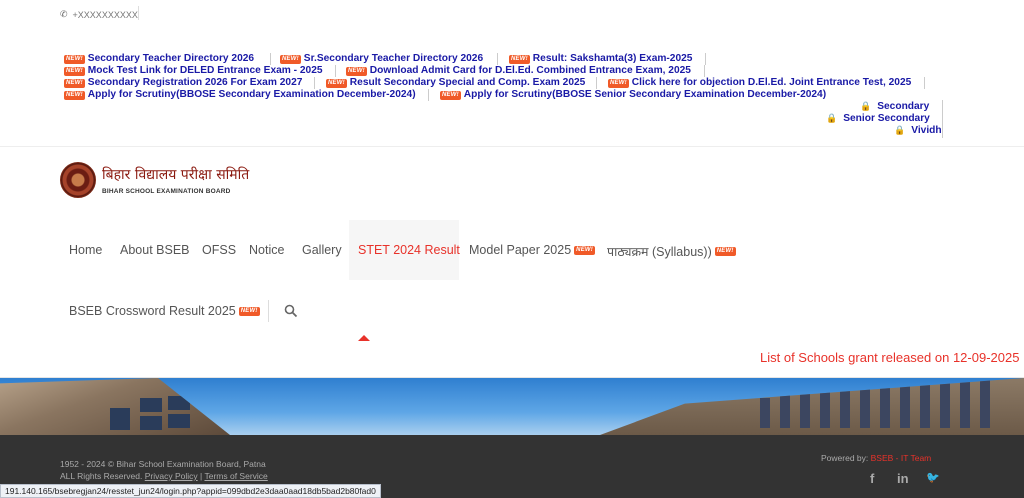  Describe the element at coordinates (171, 476) in the screenshot. I see `privacy-policy-link: Privacy Policy` at that location.